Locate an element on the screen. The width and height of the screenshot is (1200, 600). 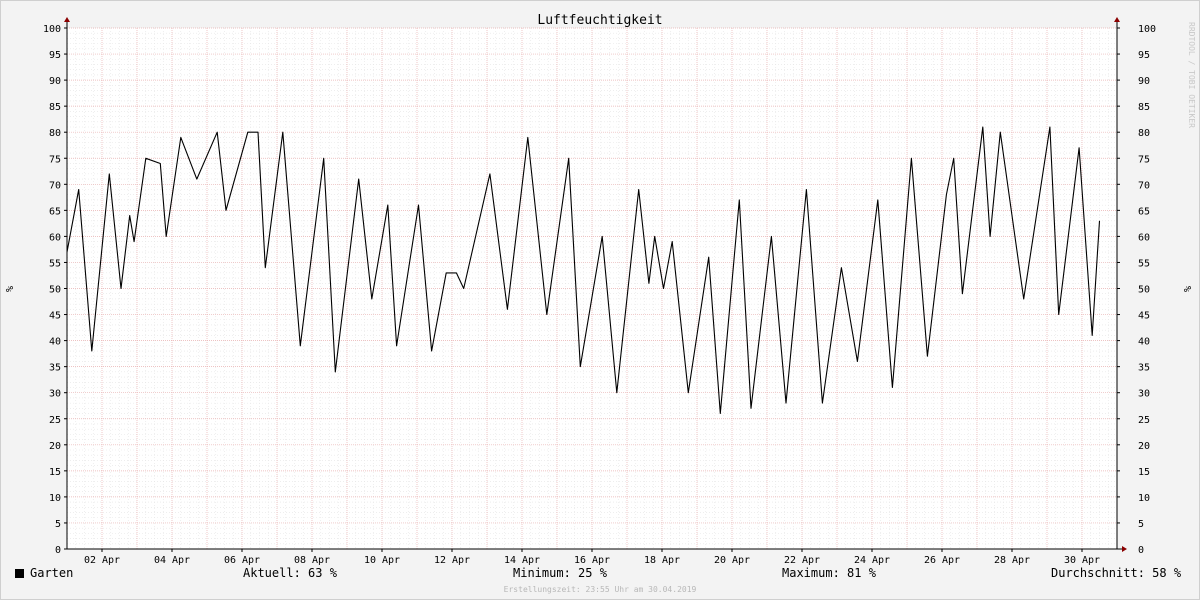
legend-label: Garten is located at coordinates (52, 573).